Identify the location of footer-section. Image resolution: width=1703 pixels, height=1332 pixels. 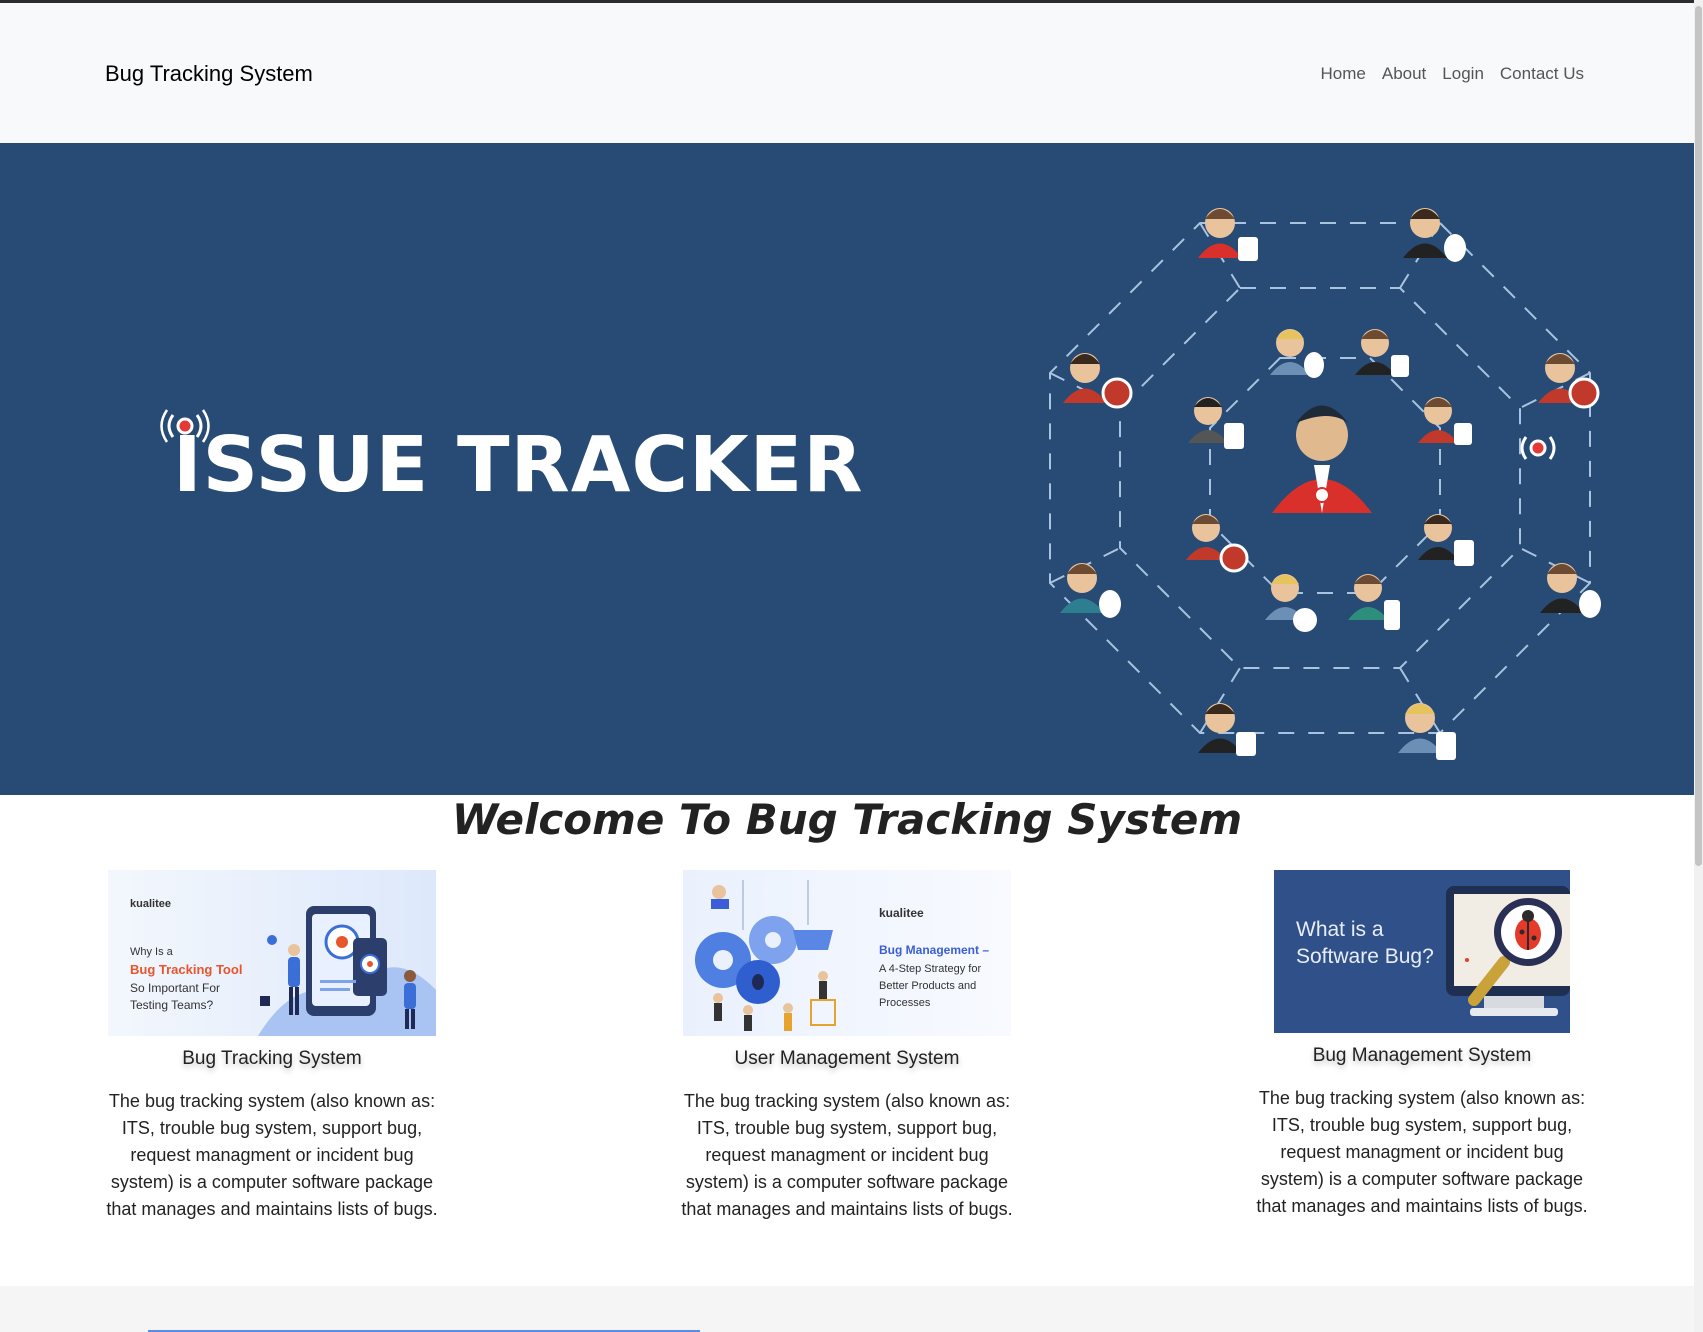
(847, 1309).